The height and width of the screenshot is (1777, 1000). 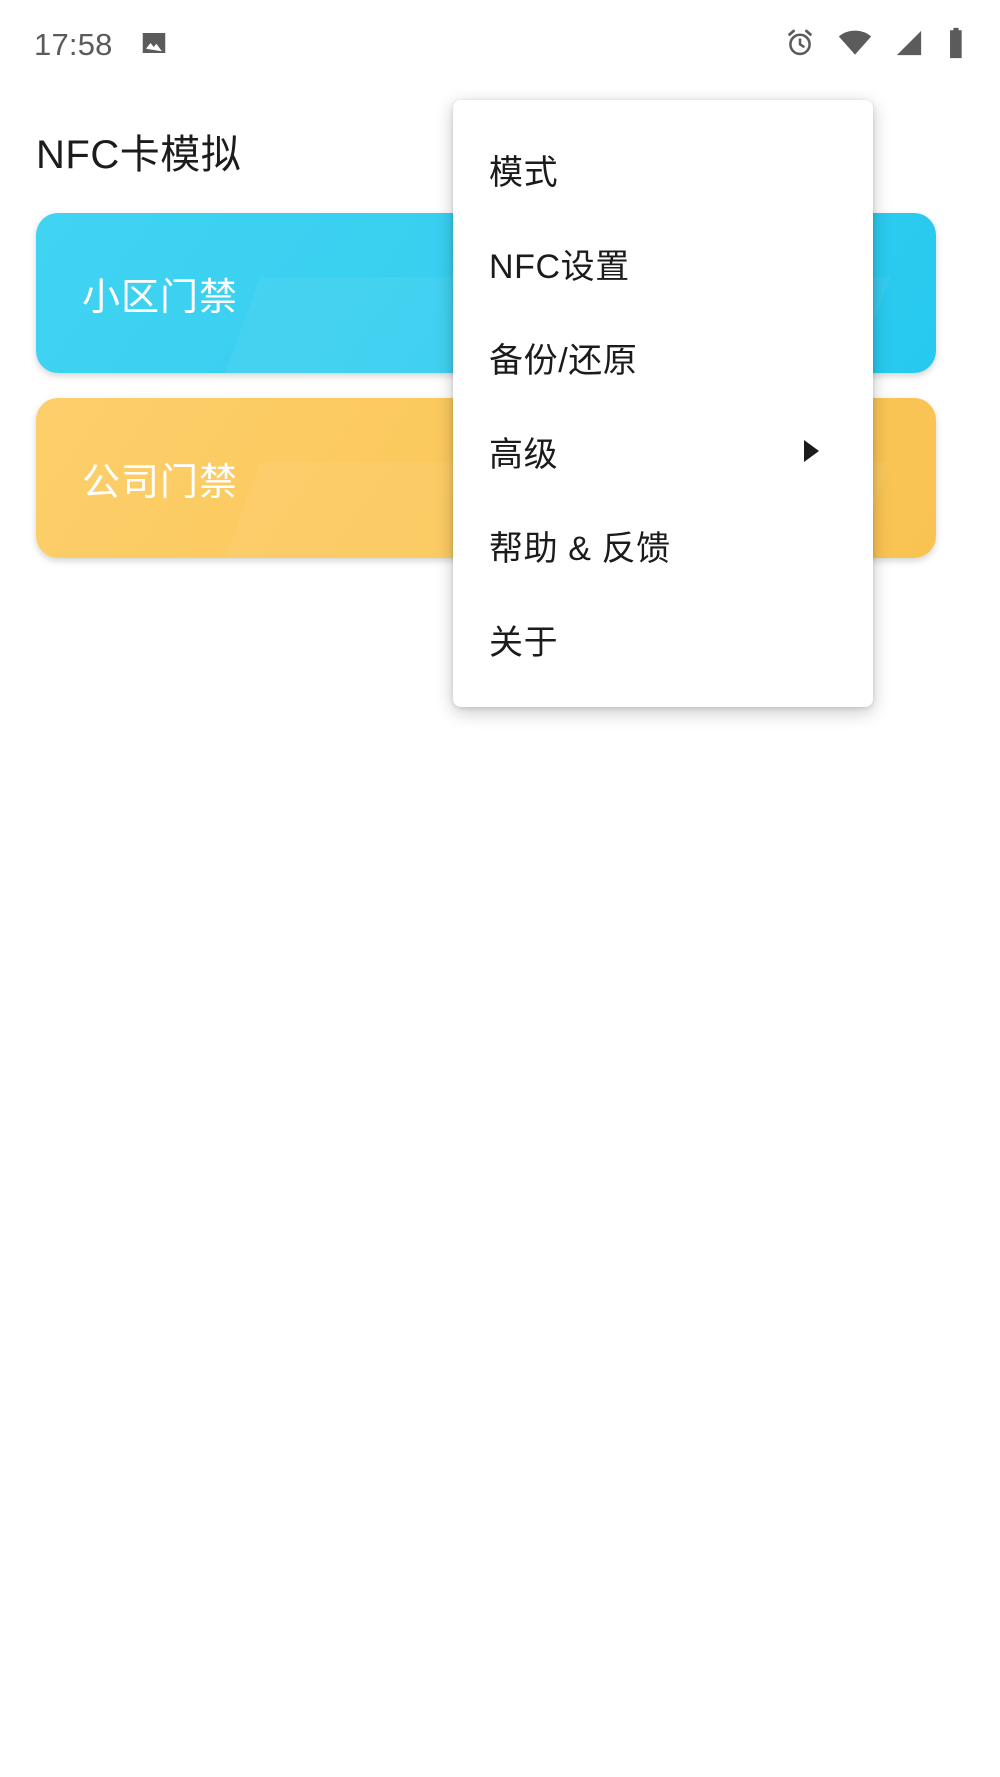 I want to click on image-icon, so click(x=154, y=45).